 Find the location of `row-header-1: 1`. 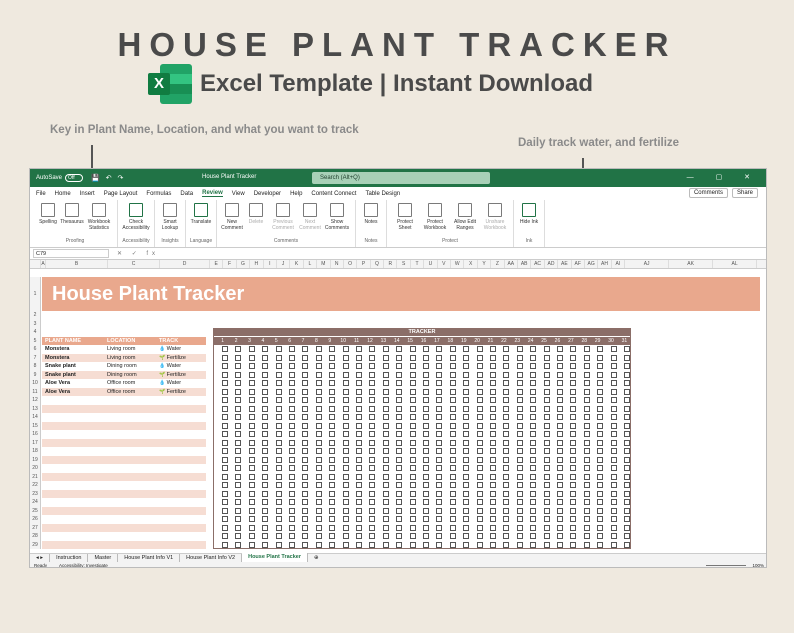

row-header-1: 1 is located at coordinates (35, 294).